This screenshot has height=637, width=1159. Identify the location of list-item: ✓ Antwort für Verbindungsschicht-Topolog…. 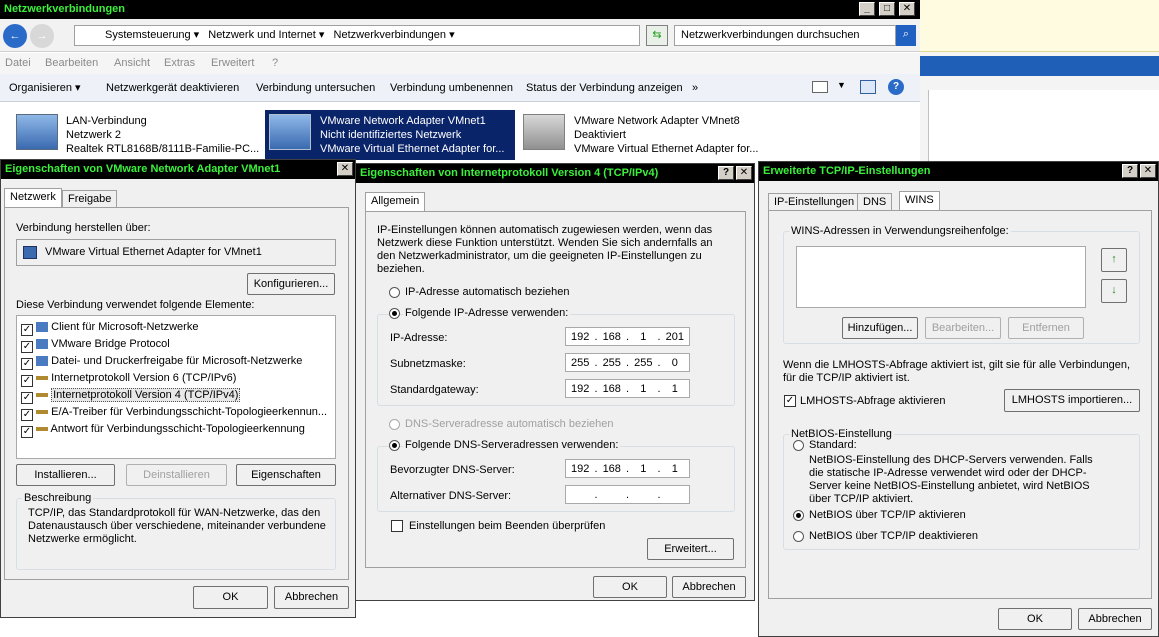
(163, 429).